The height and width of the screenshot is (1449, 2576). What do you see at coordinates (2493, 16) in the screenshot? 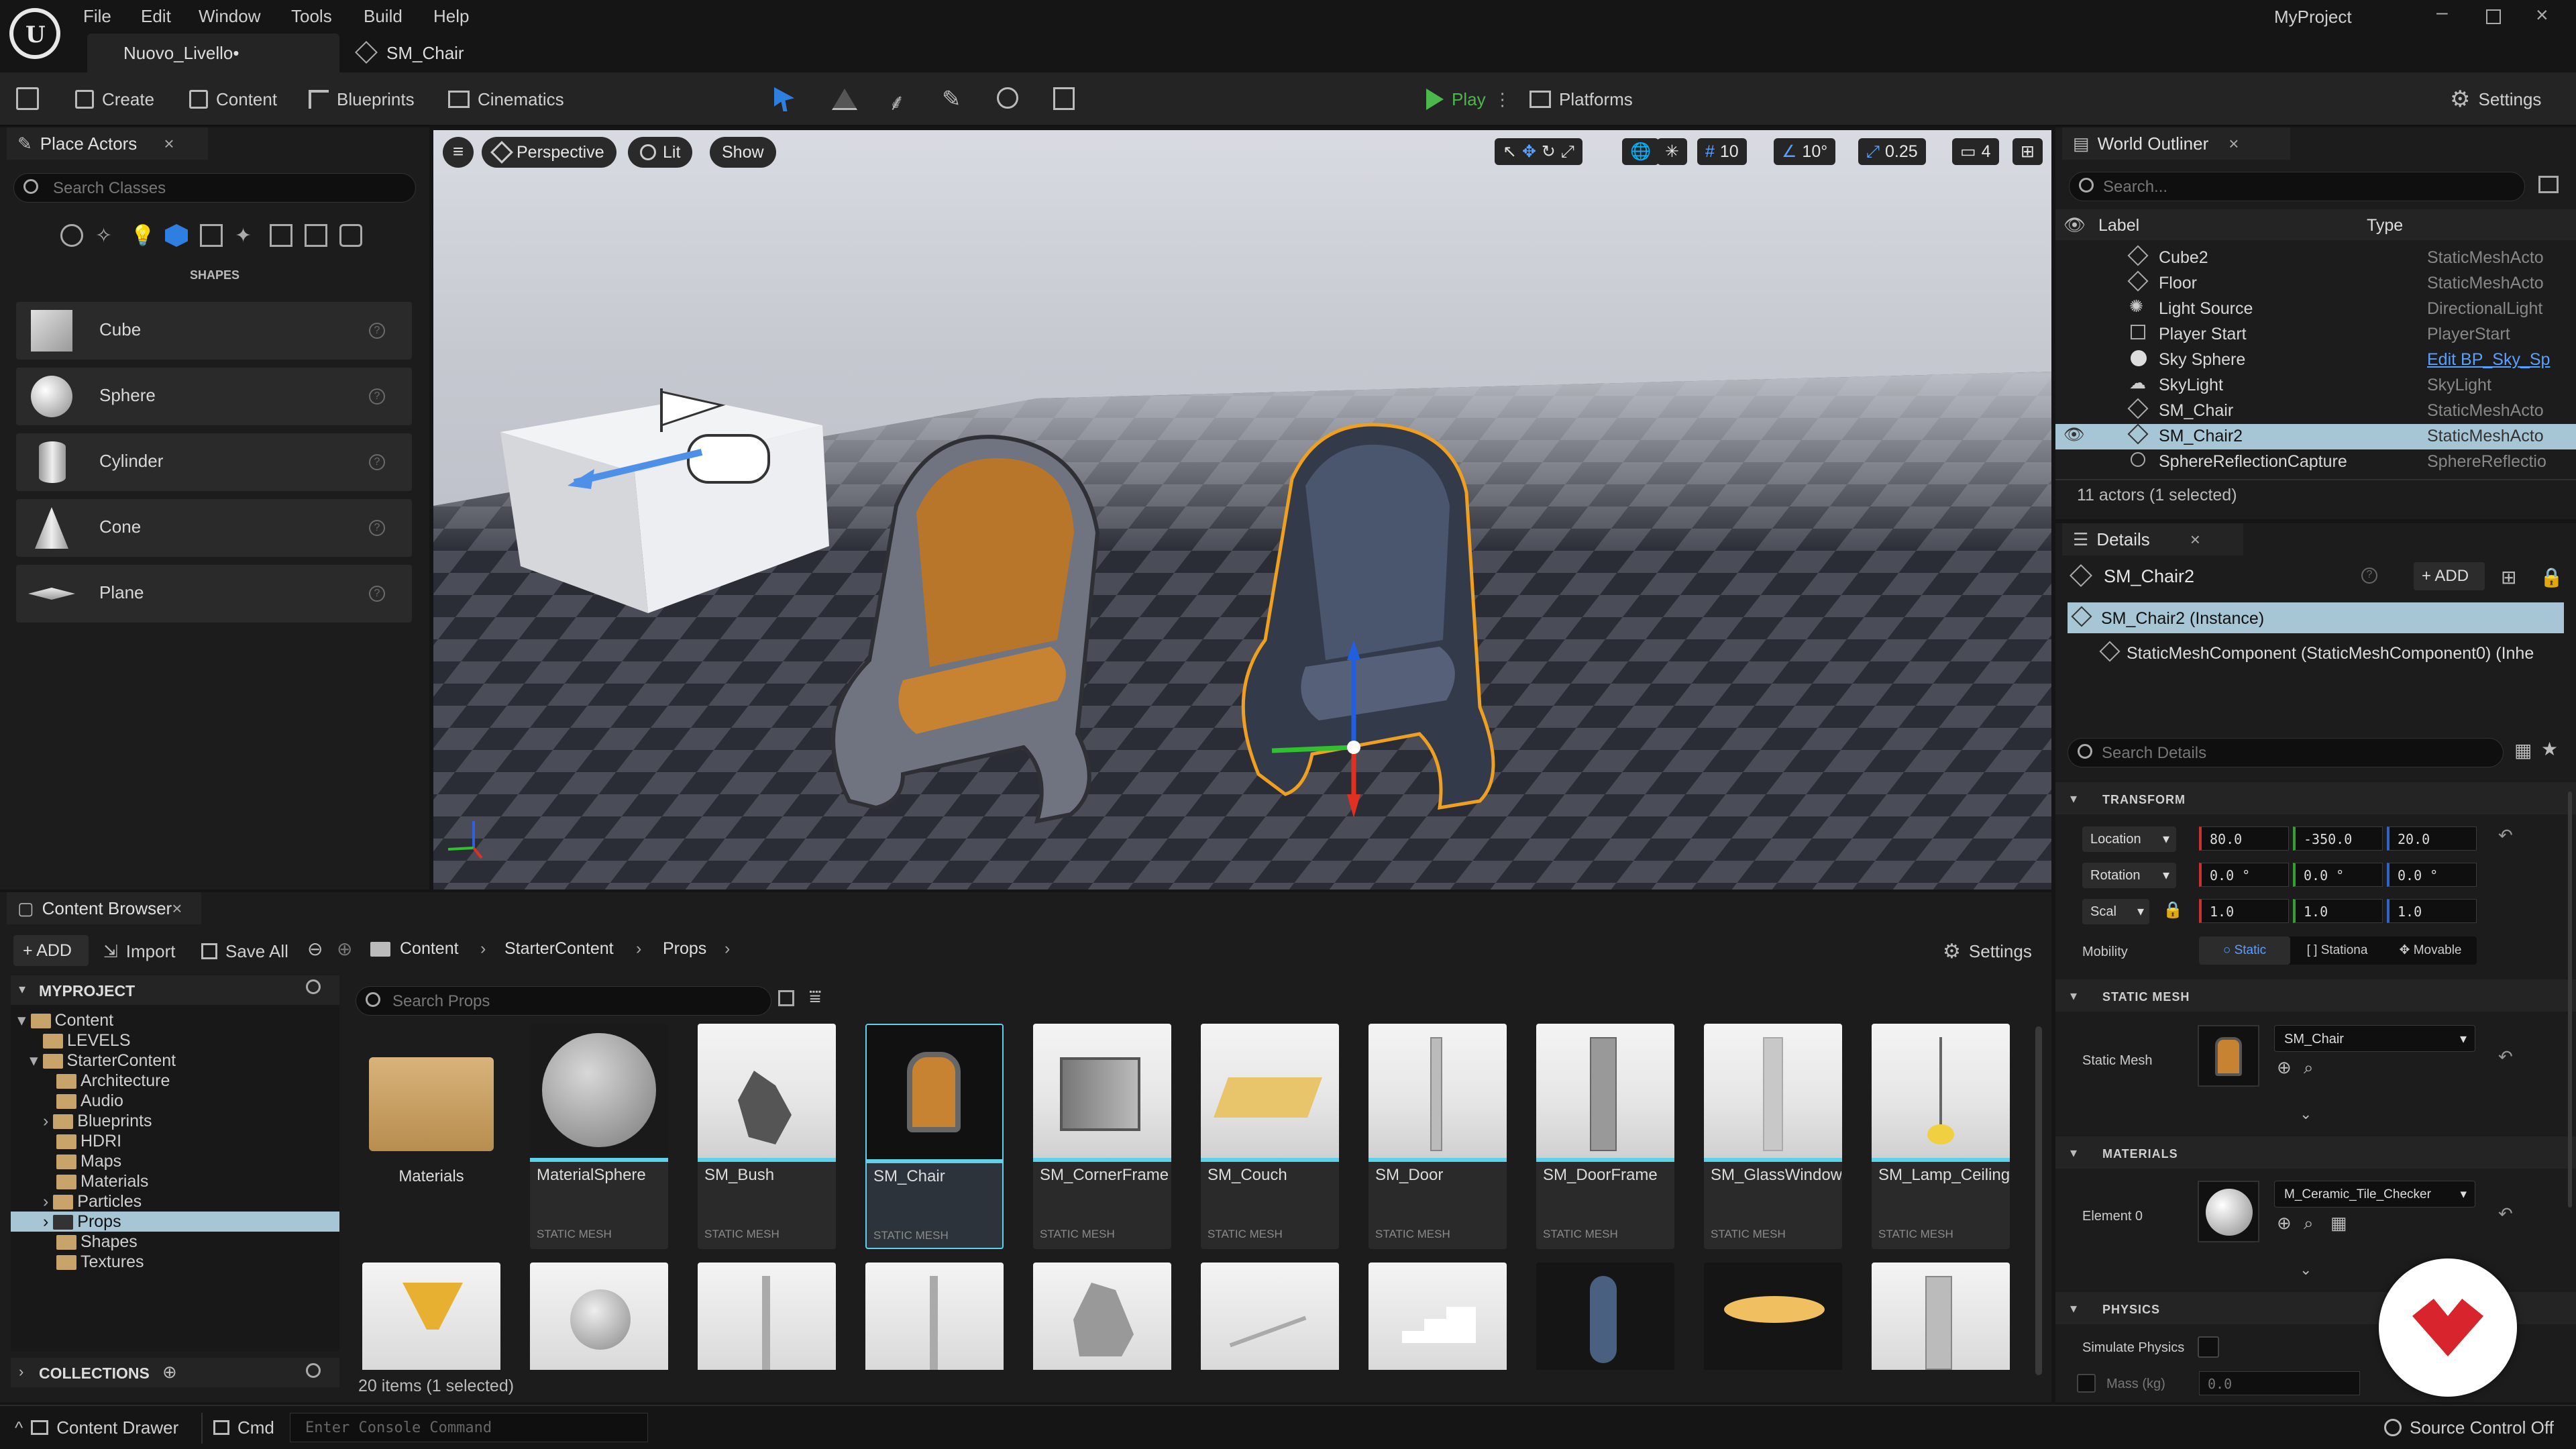
I see `maximize-icon` at bounding box center [2493, 16].